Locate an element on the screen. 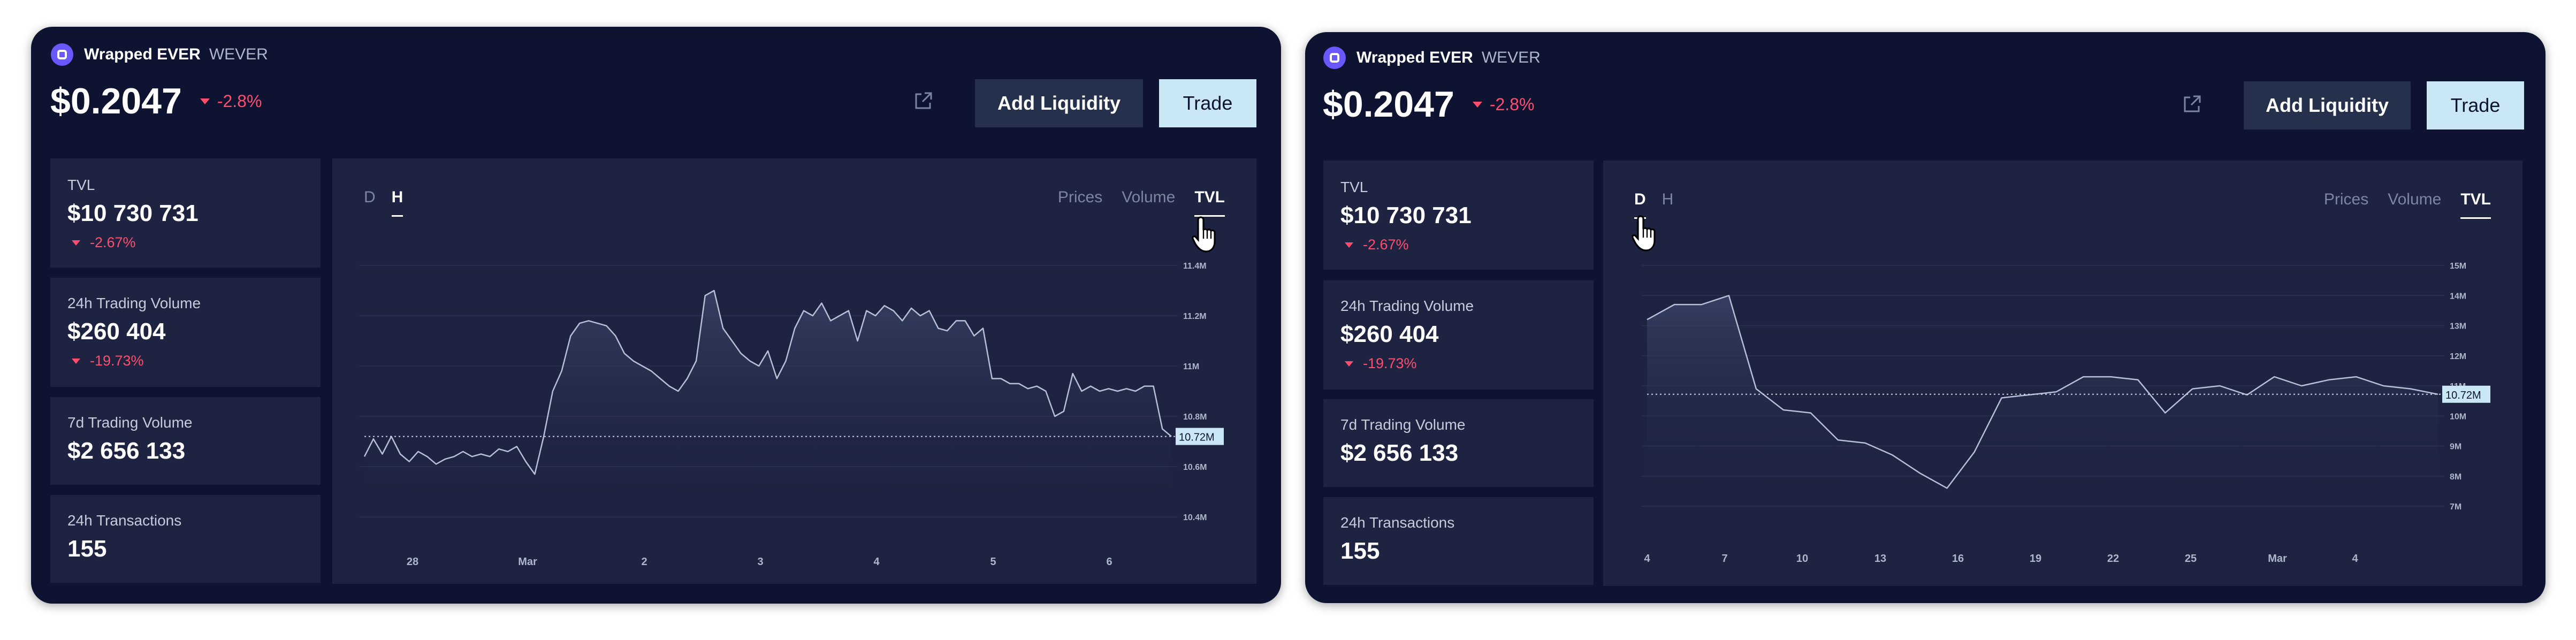 Image resolution: width=2576 pixels, height=640 pixels. y-tick-label: 9M is located at coordinates (2455, 447).